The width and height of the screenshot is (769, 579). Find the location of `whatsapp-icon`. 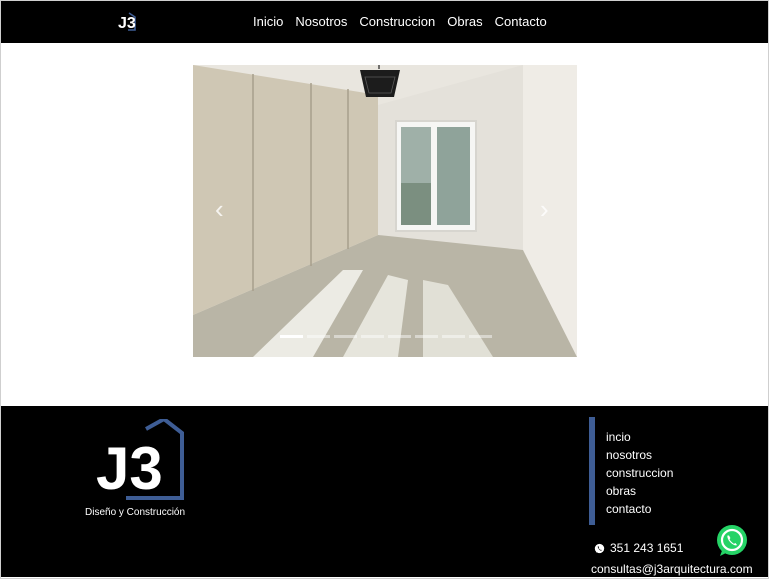

whatsapp-icon is located at coordinates (599, 548).